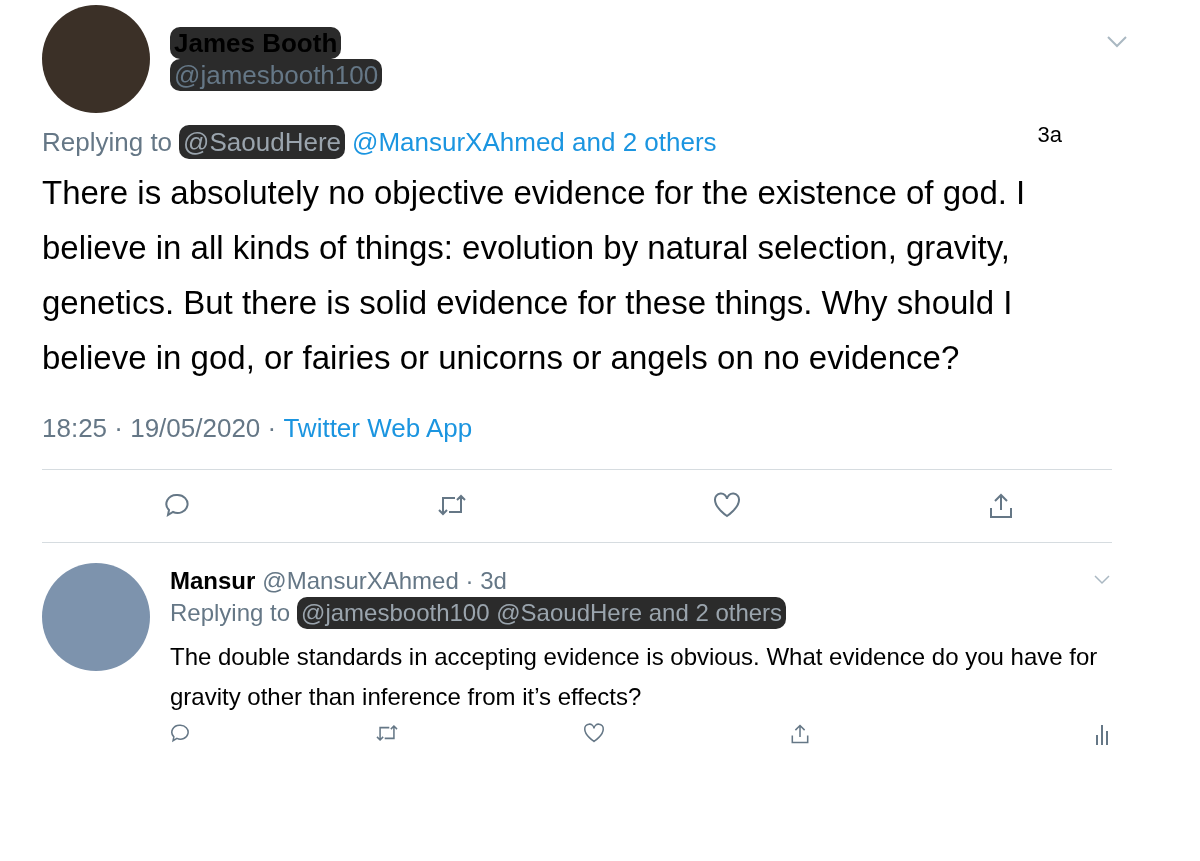 This screenshot has height=861, width=1200. Describe the element at coordinates (534, 142) in the screenshot. I see `mention-link: @MansurXAhmed and 2 others` at that location.